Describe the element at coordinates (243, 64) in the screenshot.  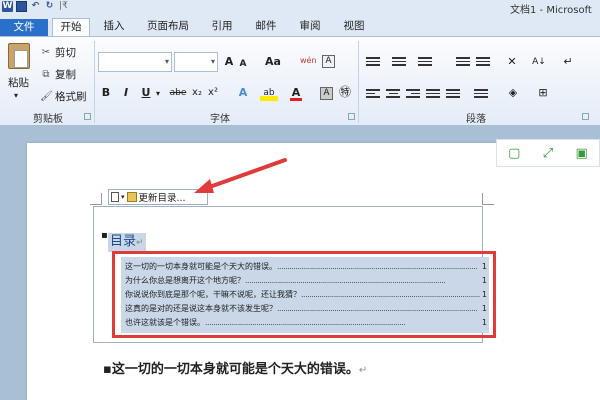
I see `shrink-font-button: A` at that location.